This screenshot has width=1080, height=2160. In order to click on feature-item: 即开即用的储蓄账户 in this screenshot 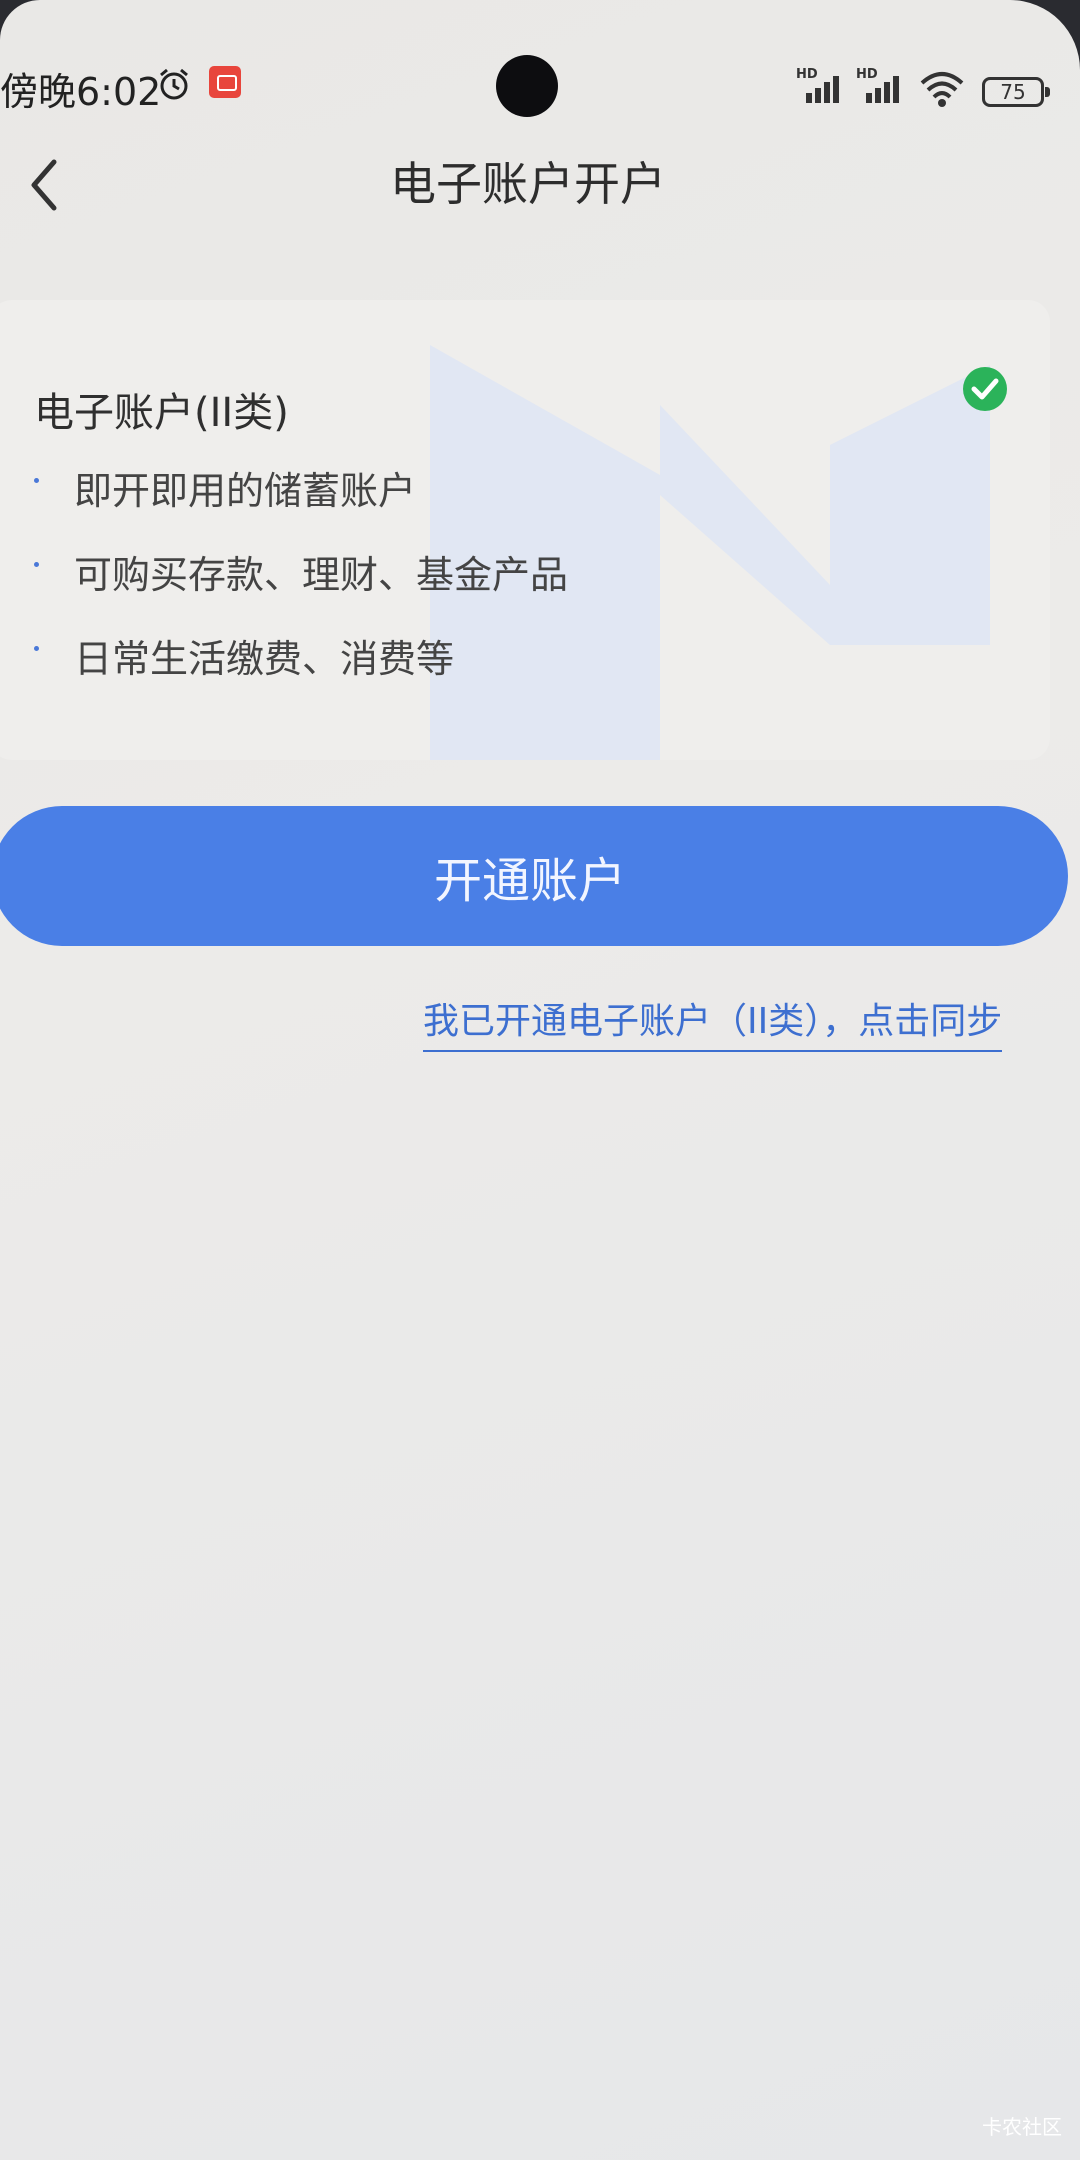, I will do `click(301, 502)`.